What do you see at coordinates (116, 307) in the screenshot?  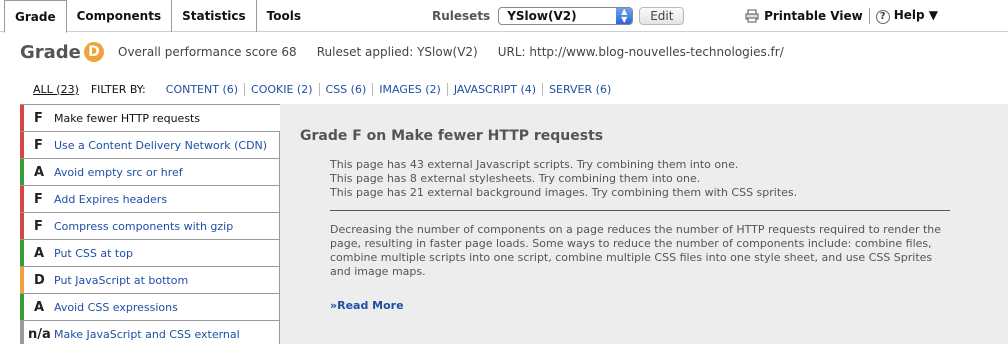 I see `rule-name: Avoid CSS expressions` at bounding box center [116, 307].